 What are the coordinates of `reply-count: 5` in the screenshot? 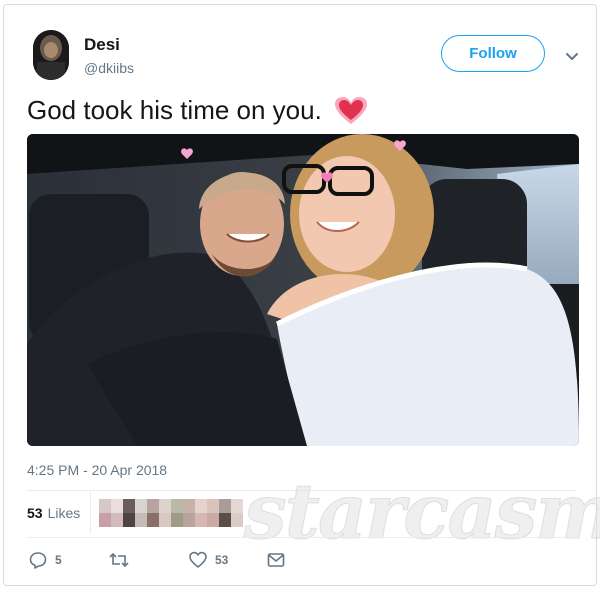 It's located at (58, 560).